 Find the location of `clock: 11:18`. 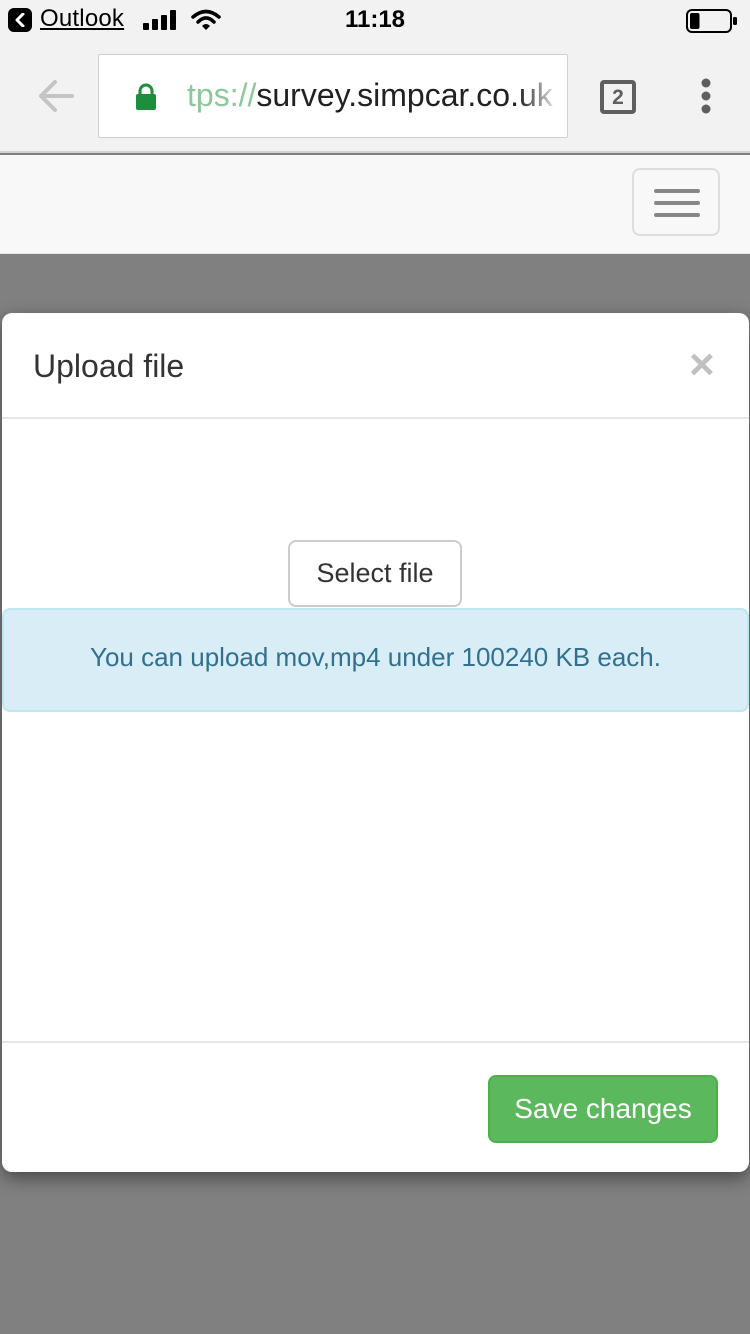

clock: 11:18 is located at coordinates (375, 19).